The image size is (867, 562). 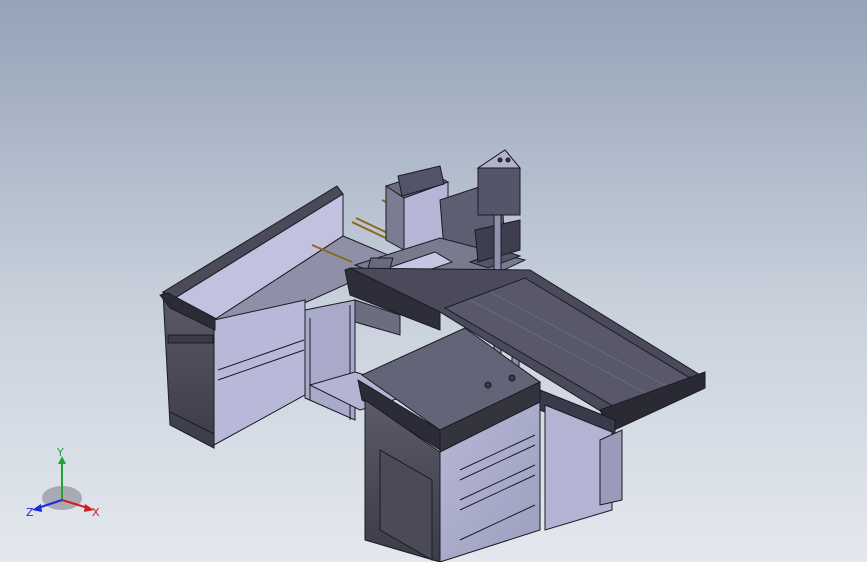 I want to click on cashier-desk, so click(x=449, y=444).